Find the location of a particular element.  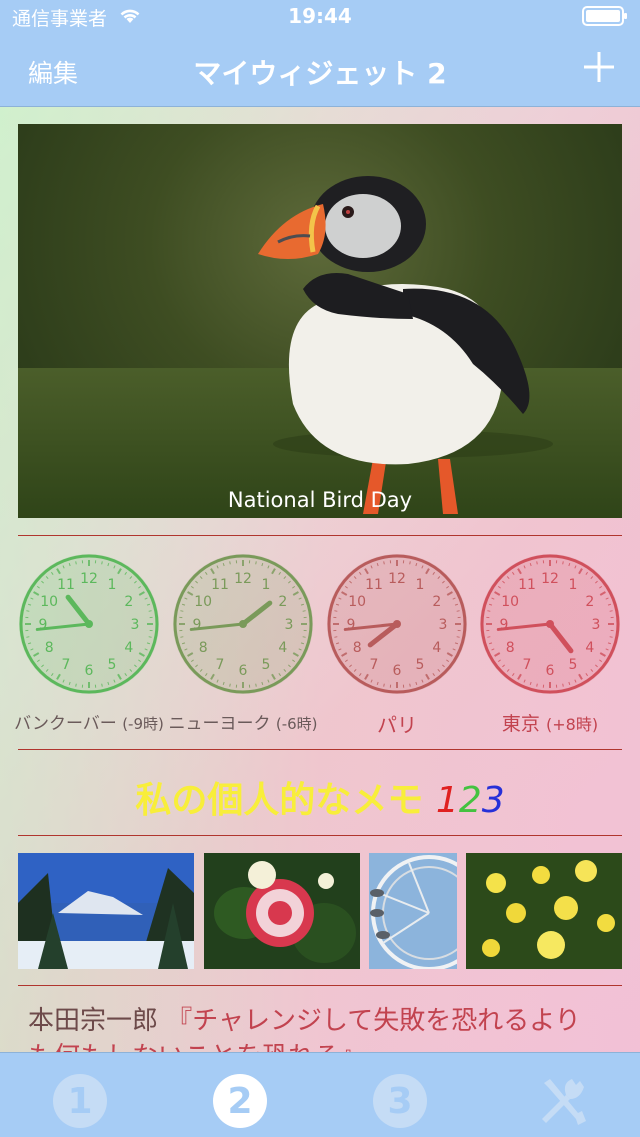

tab-3: 3 is located at coordinates (400, 1101).